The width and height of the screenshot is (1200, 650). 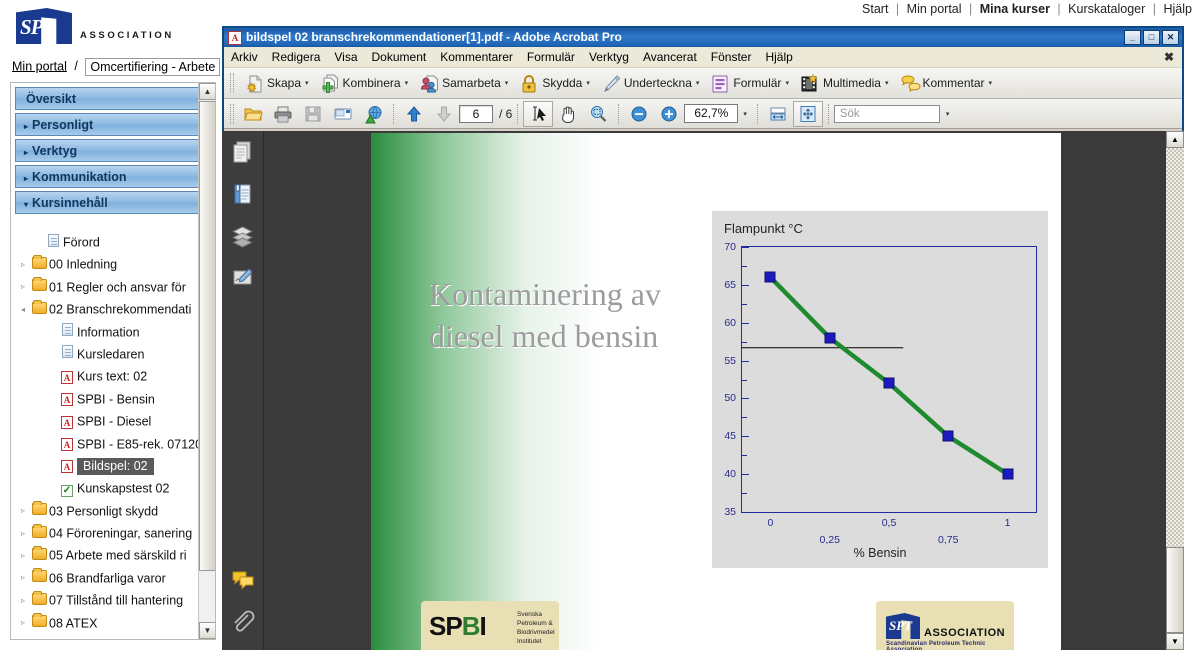 What do you see at coordinates (243, 624) in the screenshot?
I see `attachments-icon` at bounding box center [243, 624].